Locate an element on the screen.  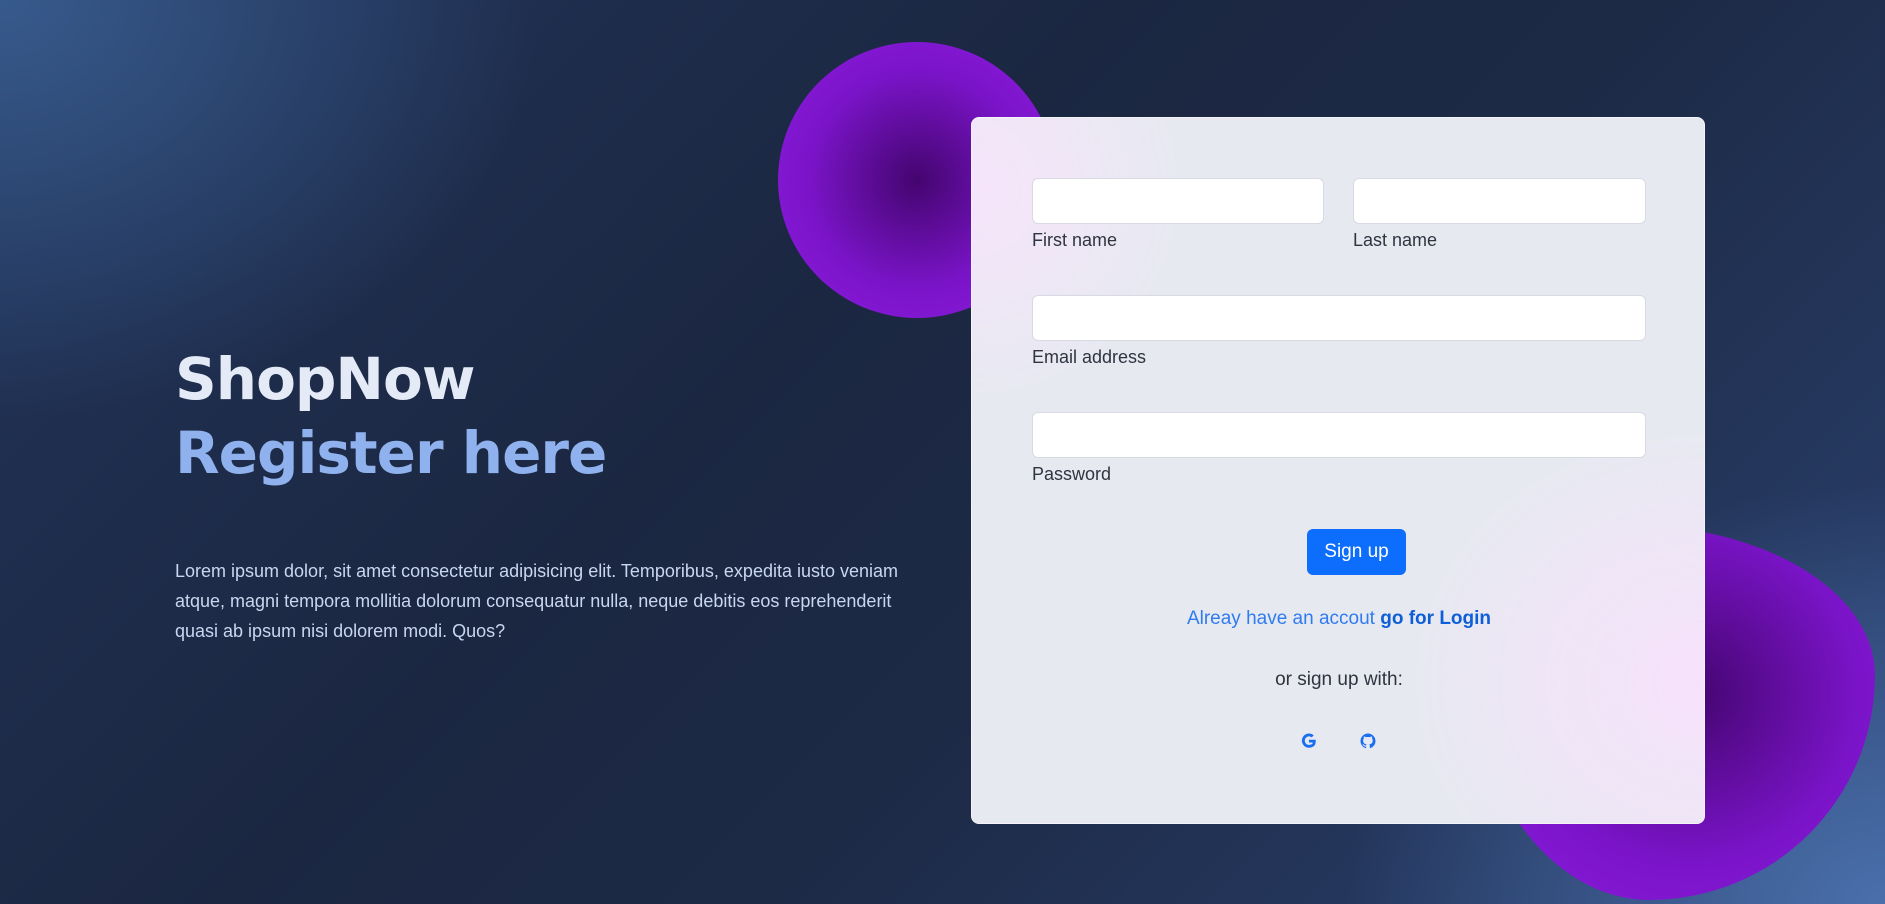
email-group: Email address is located at coordinates (1339, 331).